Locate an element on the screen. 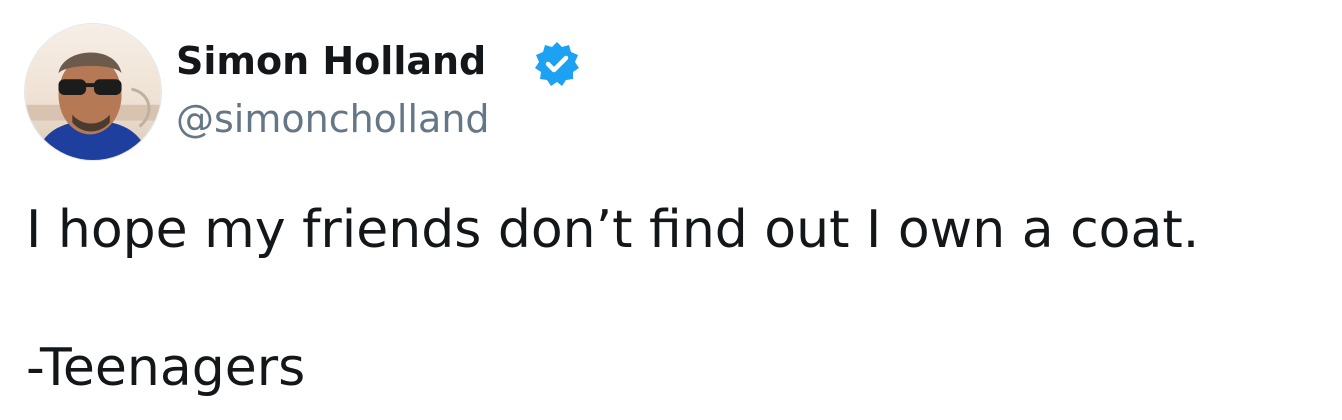 The height and width of the screenshot is (420, 1342). avatar is located at coordinates (93, 92).